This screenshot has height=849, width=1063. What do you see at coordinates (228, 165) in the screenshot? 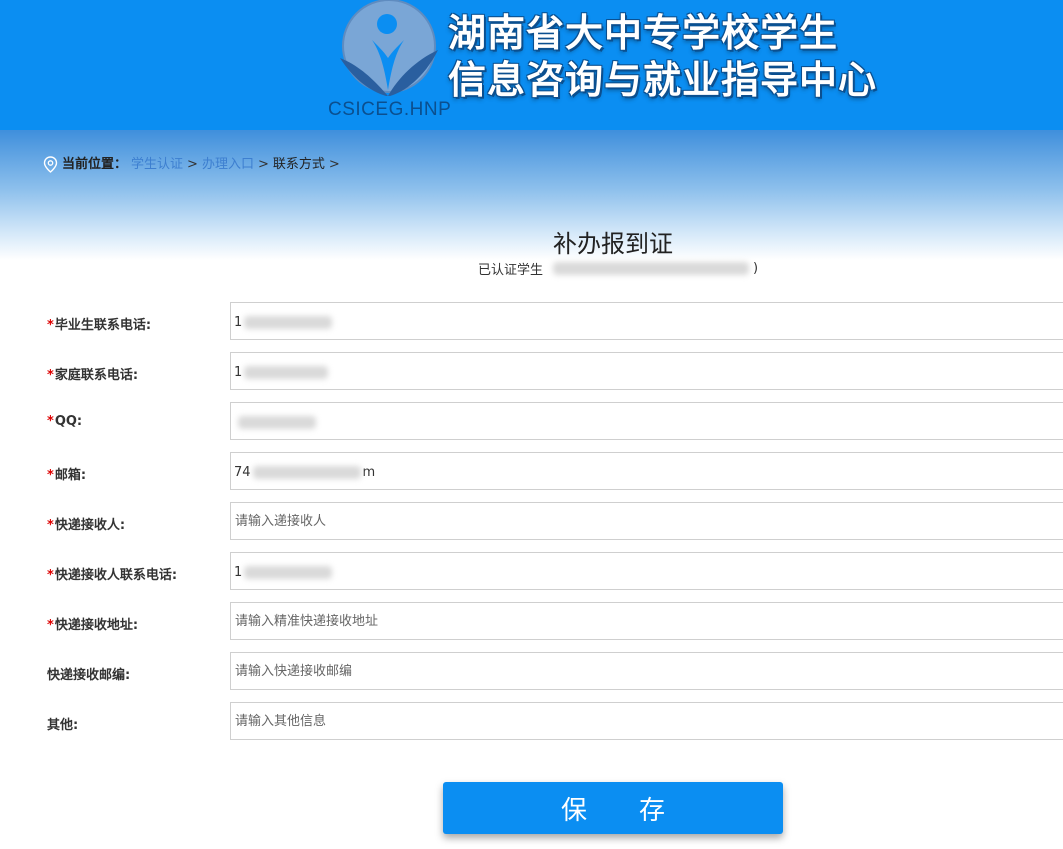
I see `breadcrumb-item-entry: 办理入口` at bounding box center [228, 165].